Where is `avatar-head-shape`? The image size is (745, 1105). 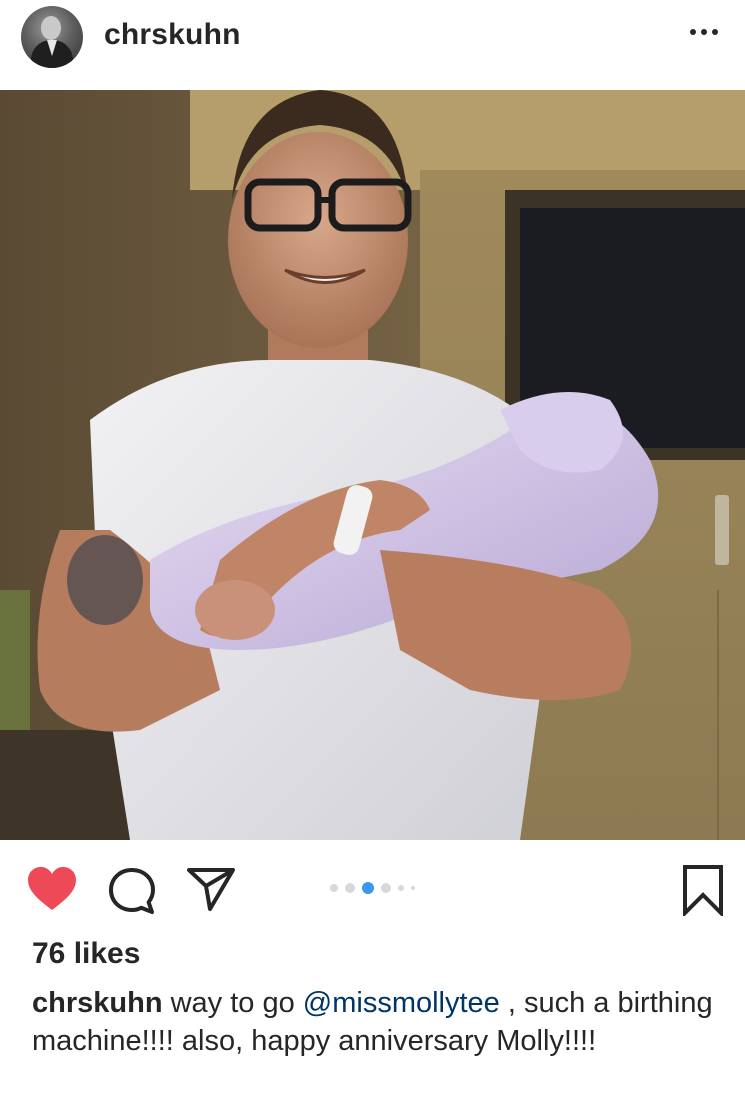 avatar-head-shape is located at coordinates (51, 28).